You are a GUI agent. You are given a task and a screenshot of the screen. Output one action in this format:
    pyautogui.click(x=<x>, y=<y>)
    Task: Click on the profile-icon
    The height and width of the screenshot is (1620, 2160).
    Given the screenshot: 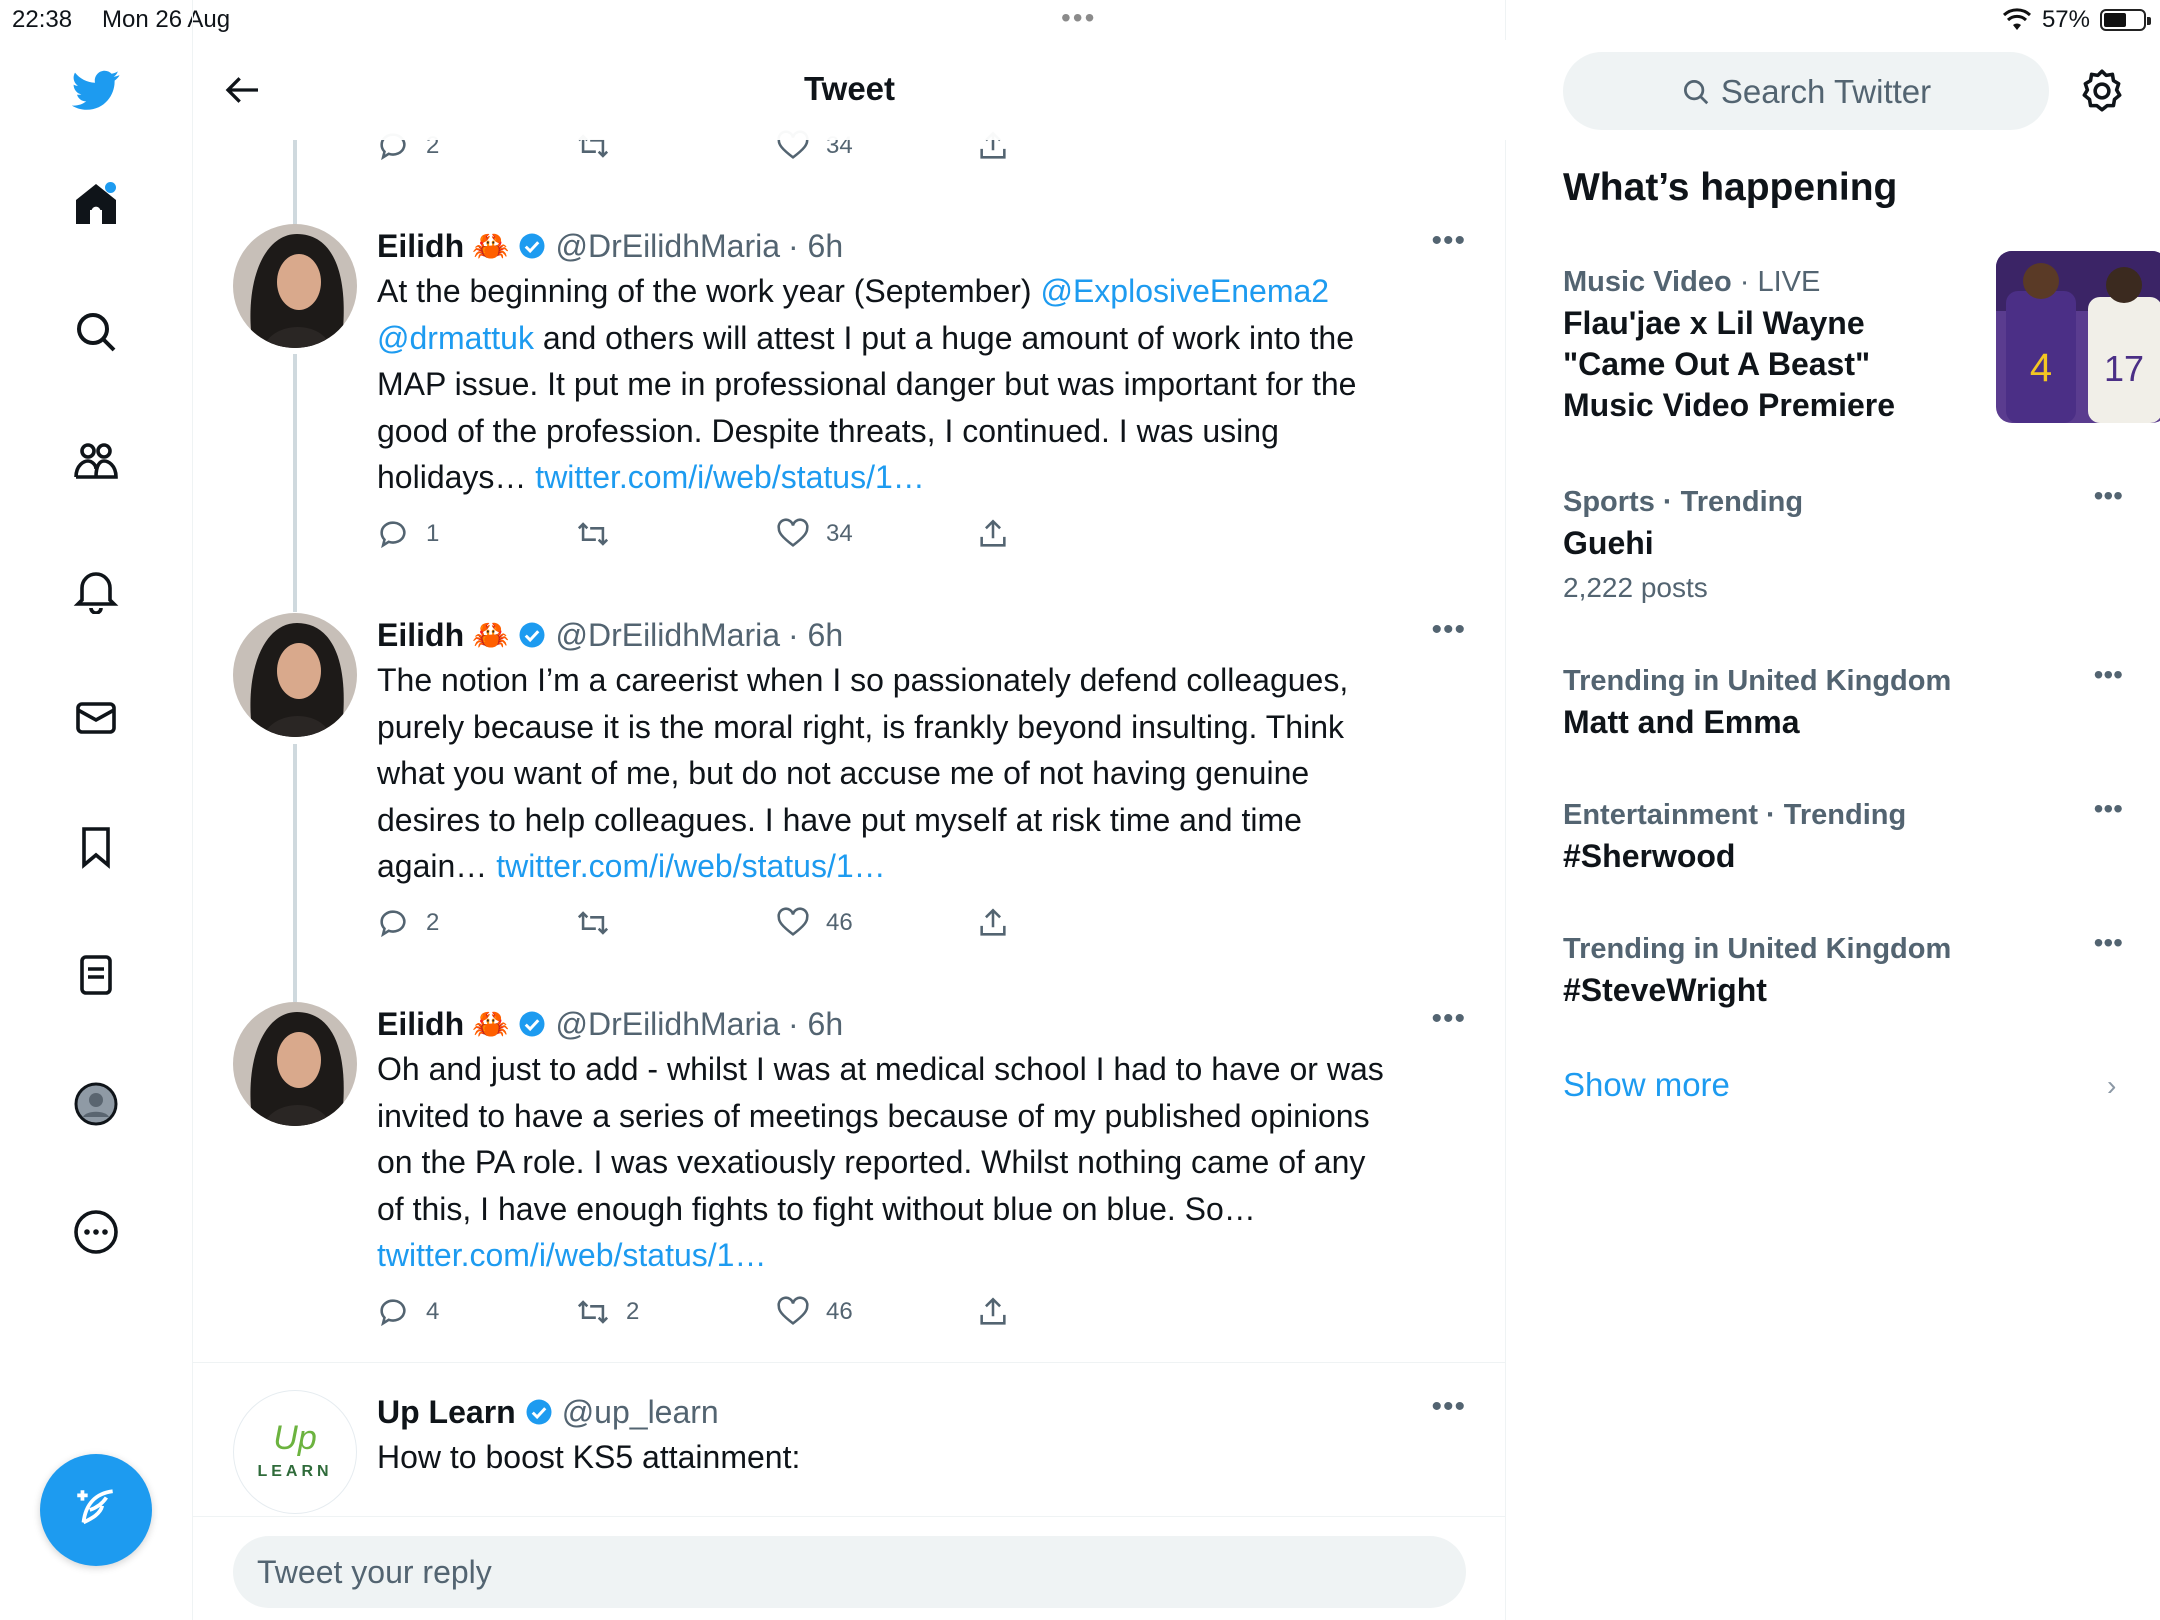 What is the action you would take?
    pyautogui.click(x=96, y=1104)
    